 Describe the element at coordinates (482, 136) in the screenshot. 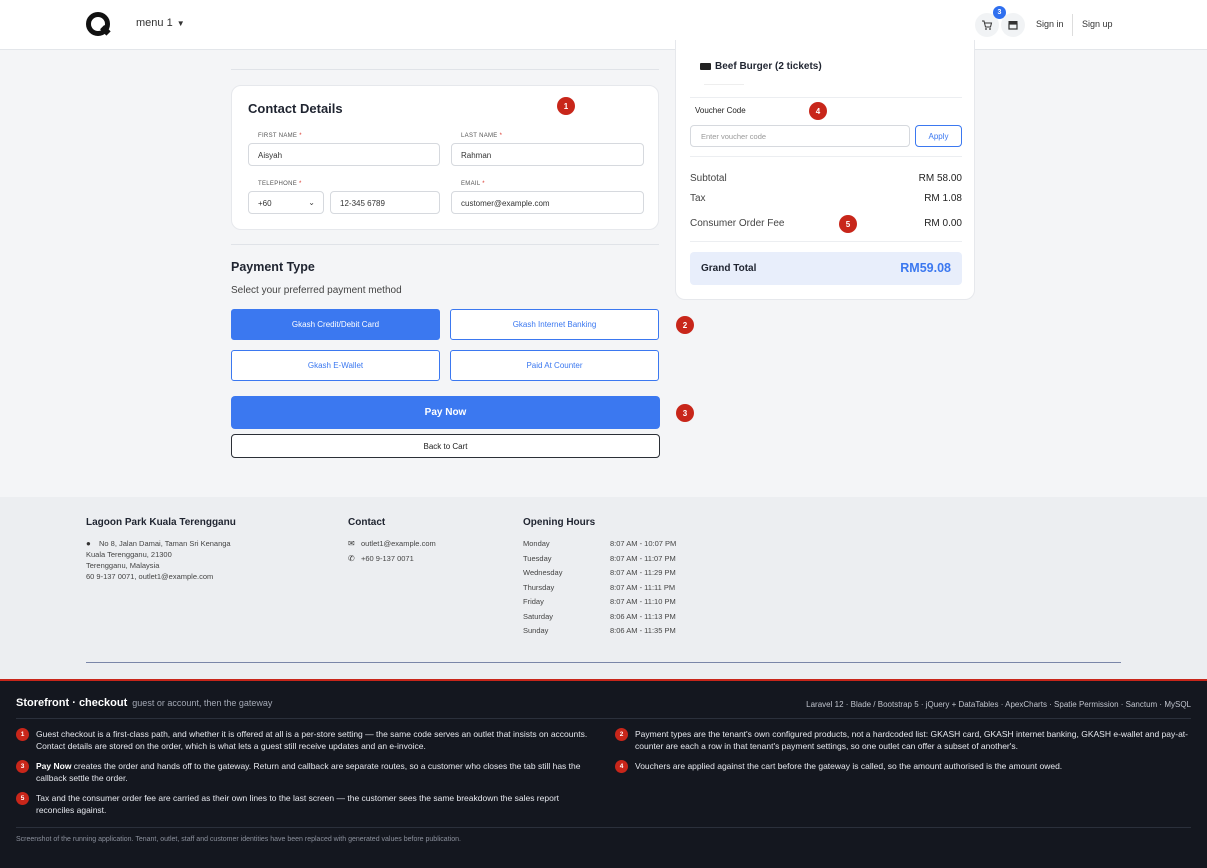

I see `last-name-label: LAST NAME *` at that location.